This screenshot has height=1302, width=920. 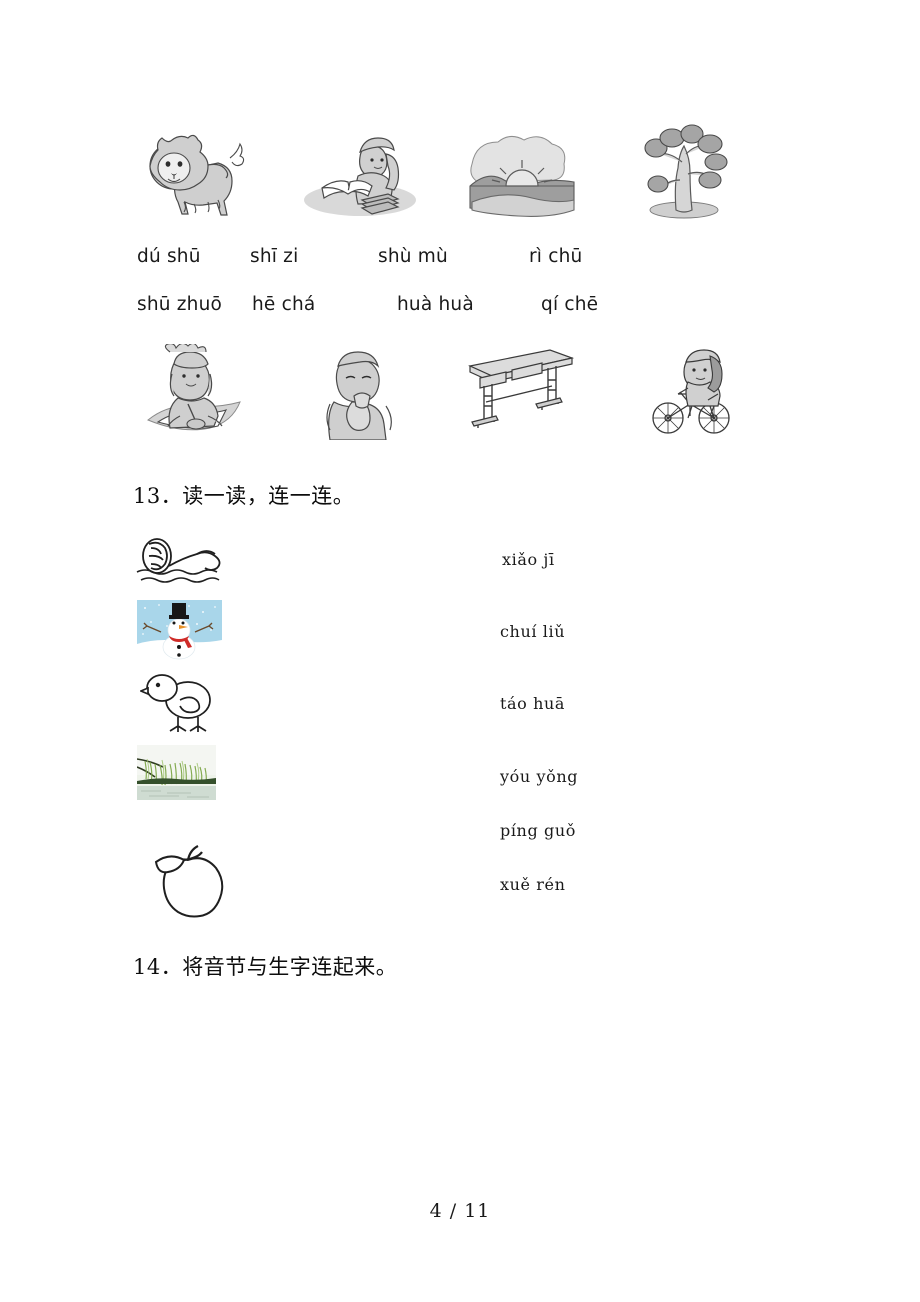 I want to click on sunrise-illustration, so click(x=522, y=174).